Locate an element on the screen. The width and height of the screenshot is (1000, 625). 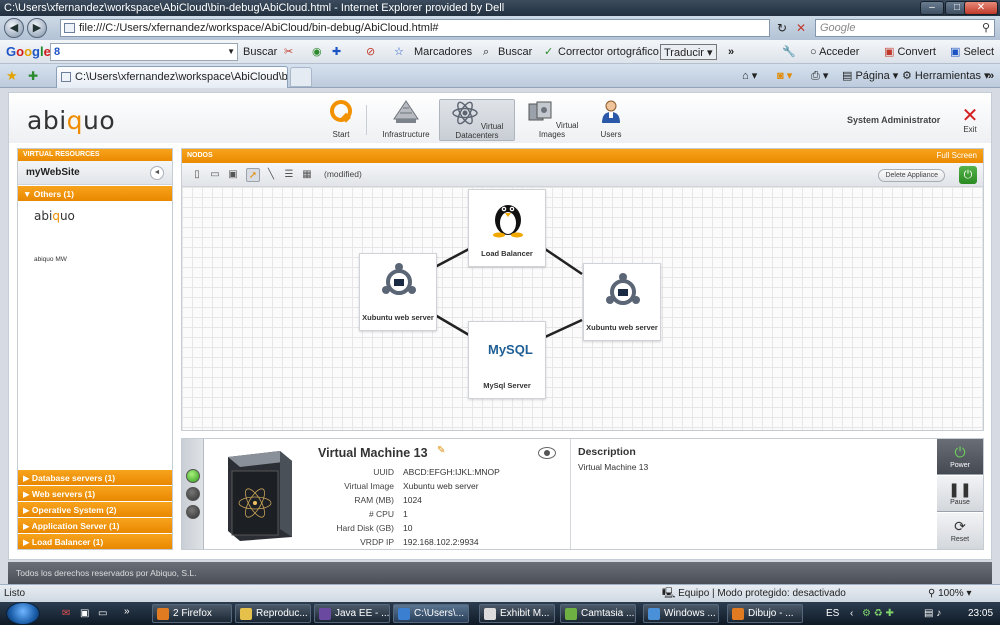
feeds-icon: ◙ ▾ is located at coordinates (784, 76).